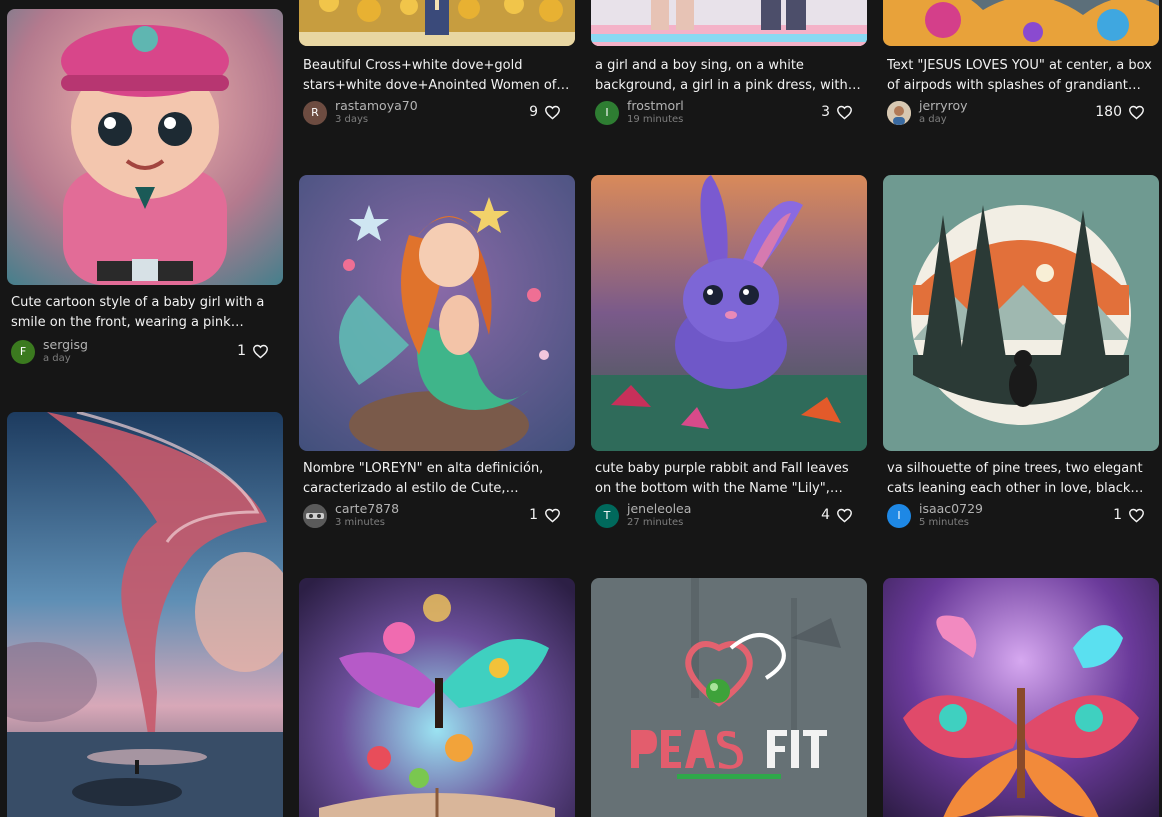  What do you see at coordinates (944, 522) in the screenshot?
I see `timestamp: 5 minutes` at bounding box center [944, 522].